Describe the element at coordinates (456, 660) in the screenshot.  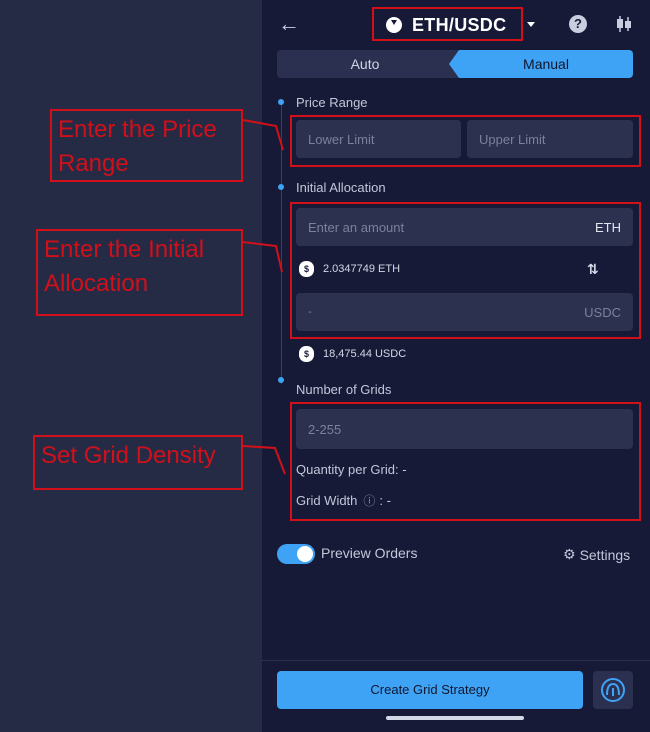
I see `footer-divider` at that location.